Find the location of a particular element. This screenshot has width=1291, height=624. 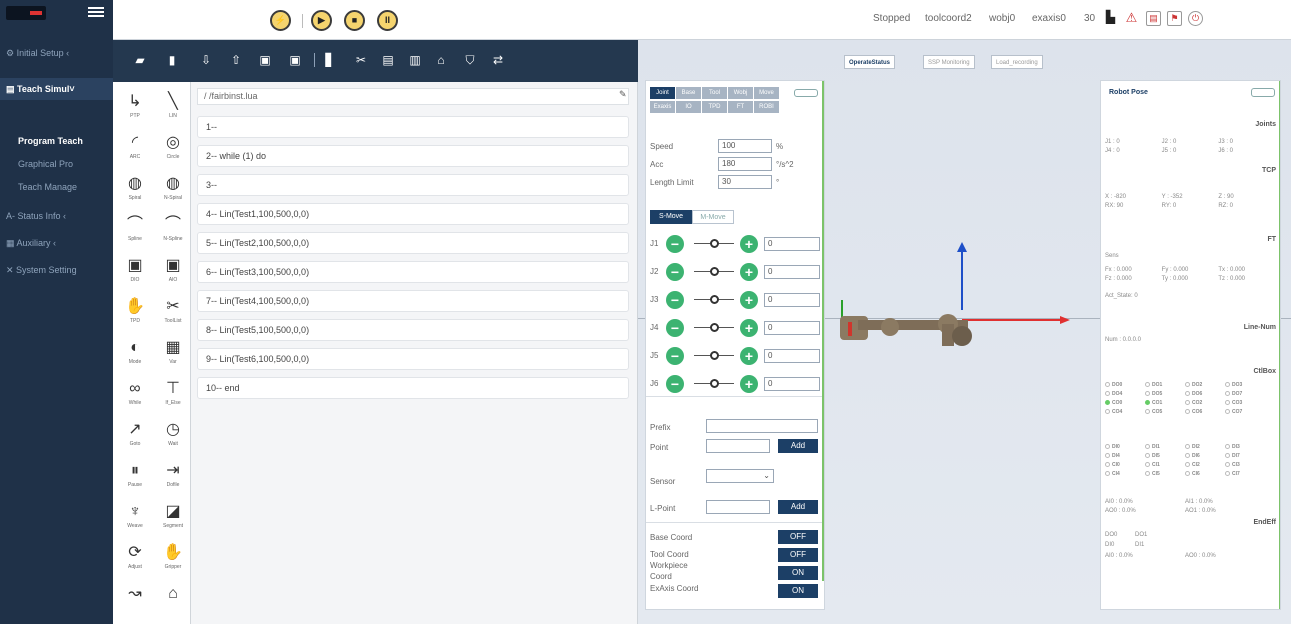

tab-load-recording: Load_recording is located at coordinates (1017, 62).